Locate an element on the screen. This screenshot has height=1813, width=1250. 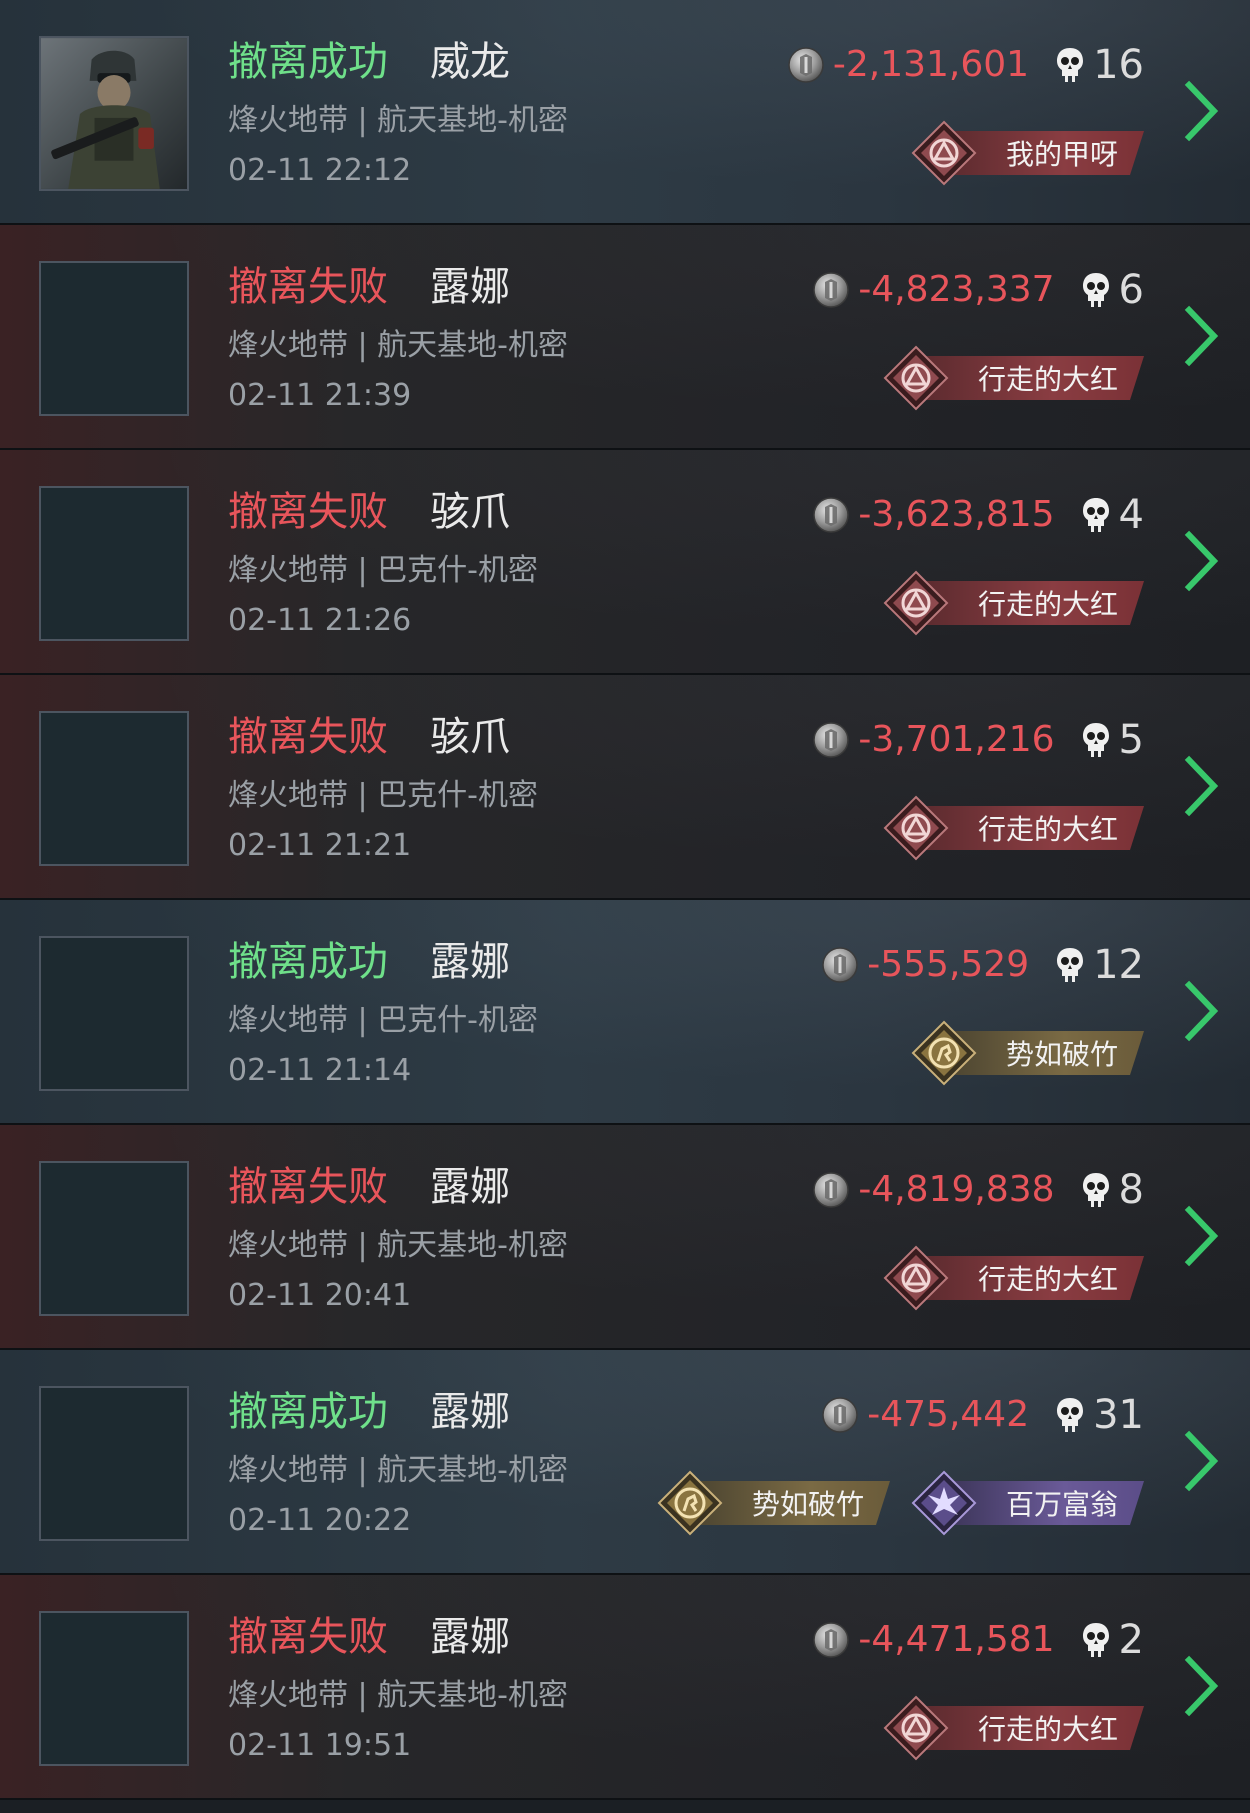
loss-value: -4,471,581 is located at coordinates (956, 1639).